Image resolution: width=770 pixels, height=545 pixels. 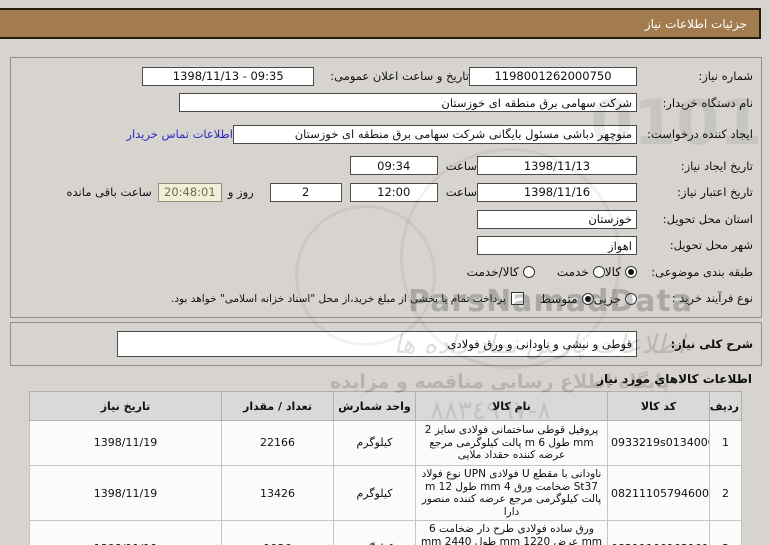 What do you see at coordinates (305, 192) in the screenshot?
I see `days-remaining-input: 2` at bounding box center [305, 192].